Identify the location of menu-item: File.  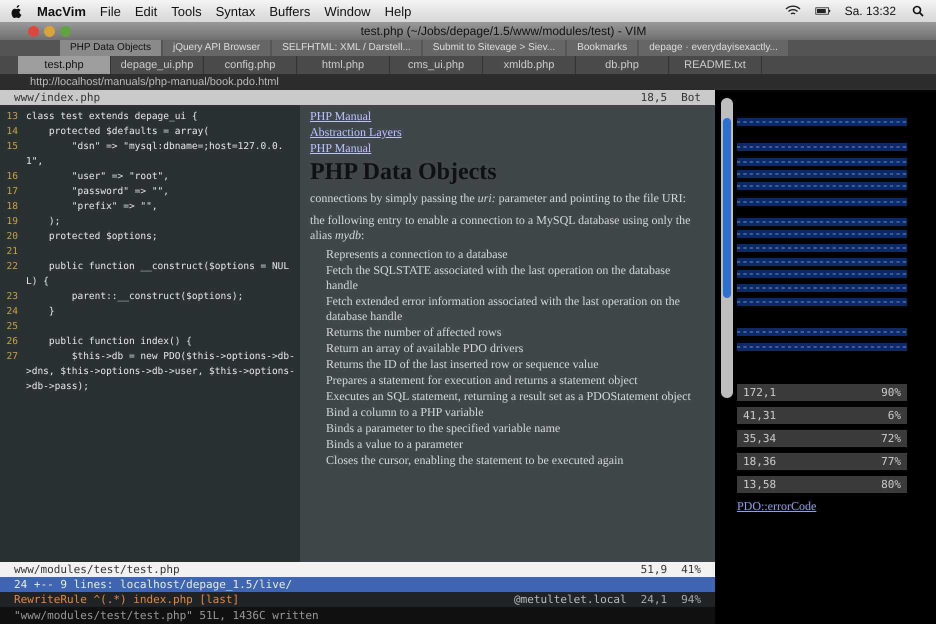
(110, 11).